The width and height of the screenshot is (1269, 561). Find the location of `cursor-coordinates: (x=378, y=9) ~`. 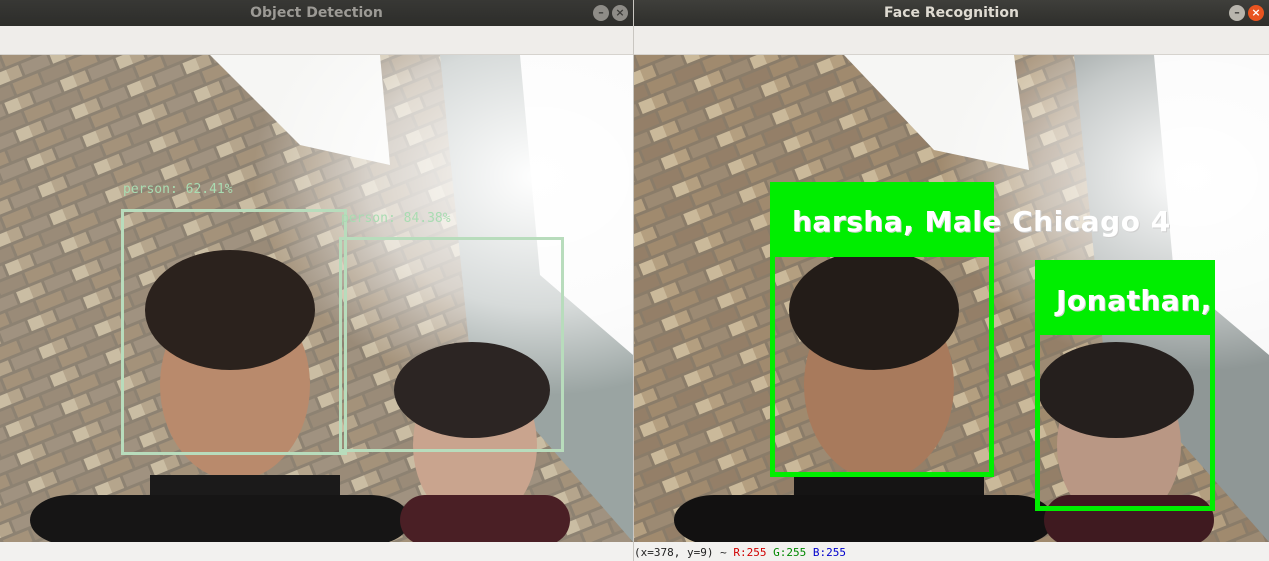

cursor-coordinates: (x=378, y=9) ~ is located at coordinates (680, 552).